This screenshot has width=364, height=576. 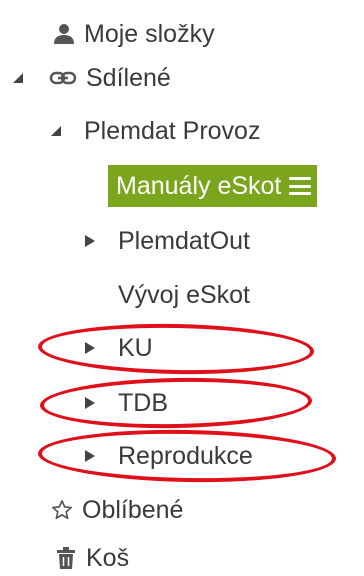 I want to click on tree-item-label: Sdílené, so click(x=128, y=77).